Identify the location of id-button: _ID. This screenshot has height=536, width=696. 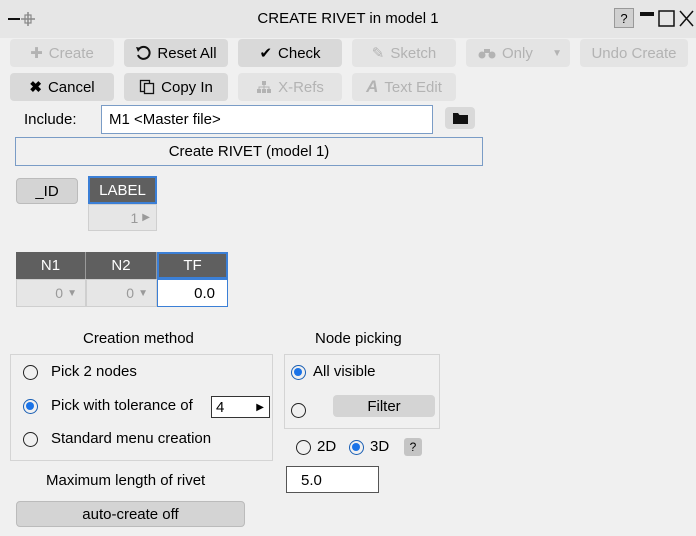
(47, 191).